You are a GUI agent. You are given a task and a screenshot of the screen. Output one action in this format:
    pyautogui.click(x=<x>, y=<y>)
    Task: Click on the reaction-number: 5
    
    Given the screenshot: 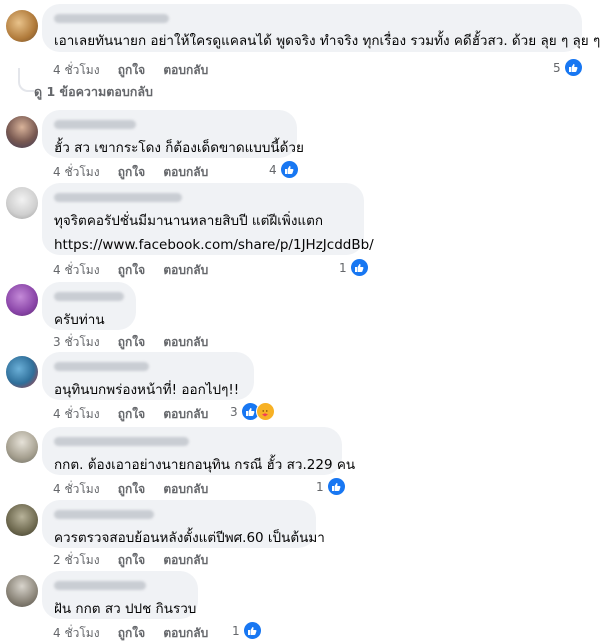 What is the action you would take?
    pyautogui.click(x=557, y=67)
    